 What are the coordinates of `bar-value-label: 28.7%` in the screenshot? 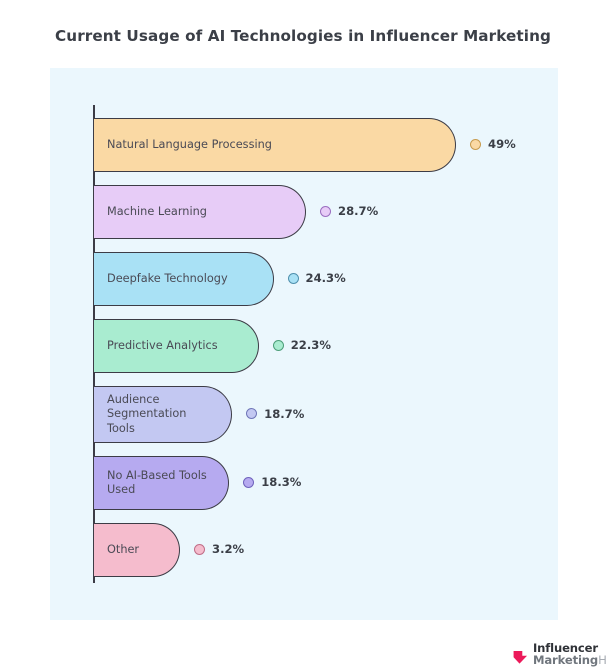 It's located at (358, 211).